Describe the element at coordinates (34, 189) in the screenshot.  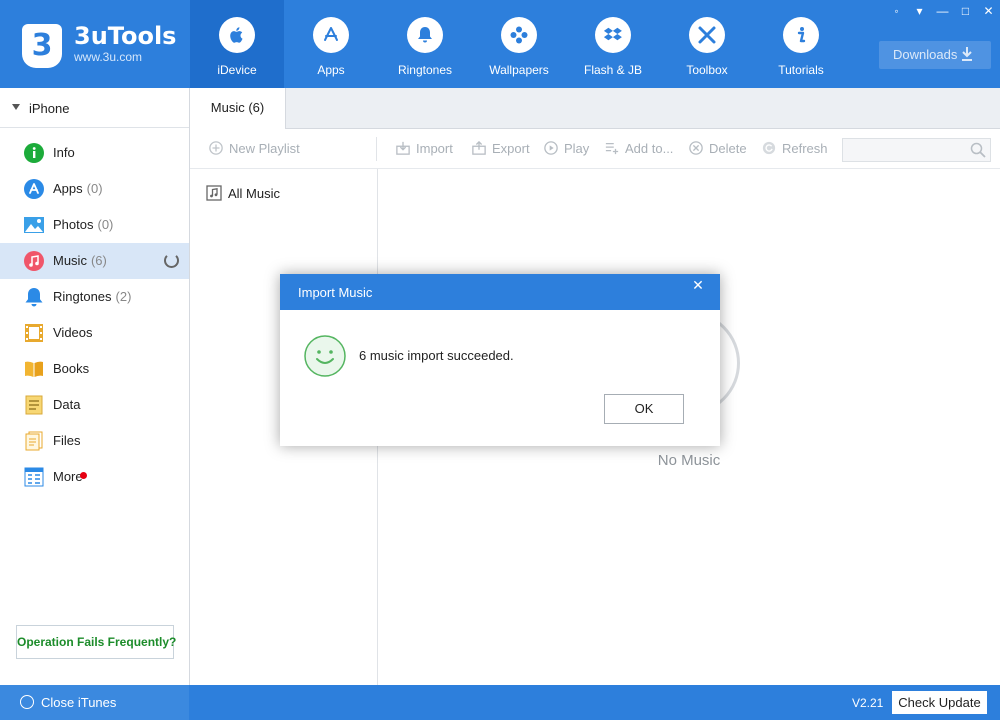
I see `apps-icon` at that location.